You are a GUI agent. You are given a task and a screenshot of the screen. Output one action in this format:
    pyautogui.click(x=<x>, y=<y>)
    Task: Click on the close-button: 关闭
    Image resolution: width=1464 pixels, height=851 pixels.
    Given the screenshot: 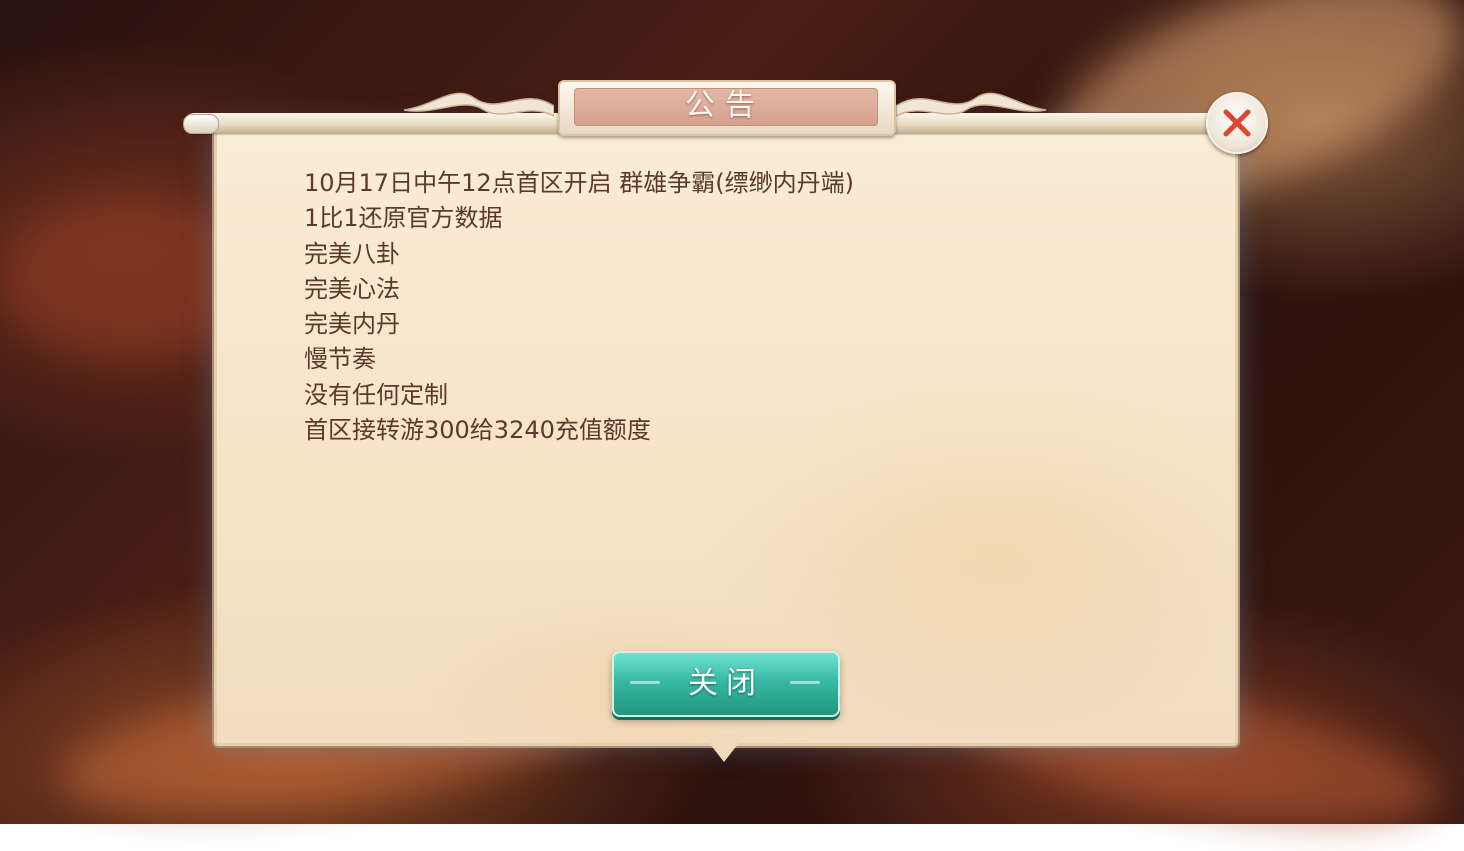 What is the action you would take?
    pyautogui.click(x=726, y=684)
    